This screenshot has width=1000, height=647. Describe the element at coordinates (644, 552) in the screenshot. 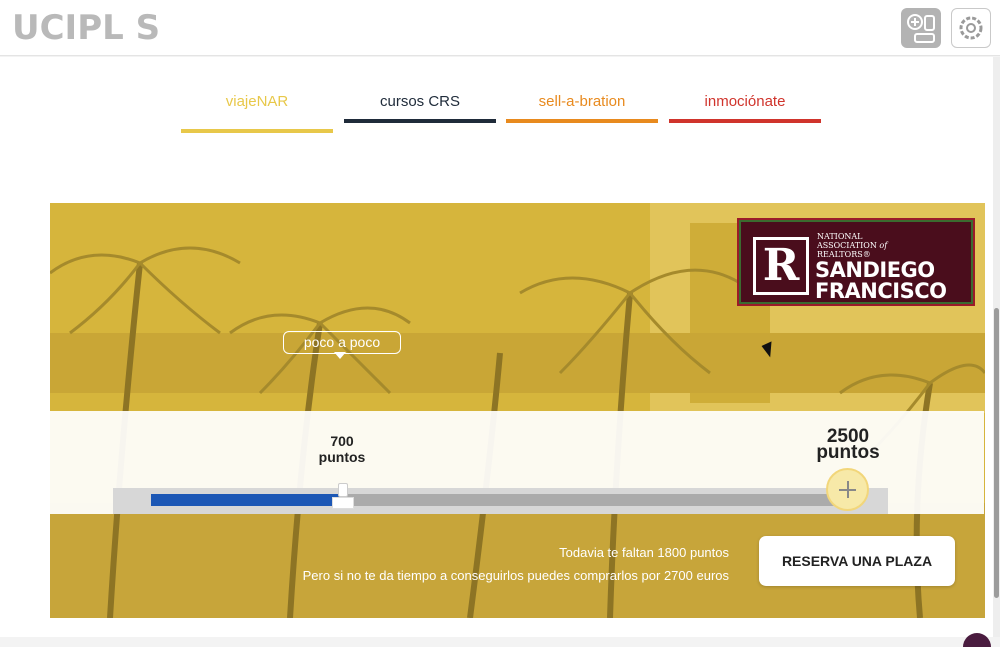

I see `points-remaining-text: Todavia te faltan 1800 puntos` at that location.